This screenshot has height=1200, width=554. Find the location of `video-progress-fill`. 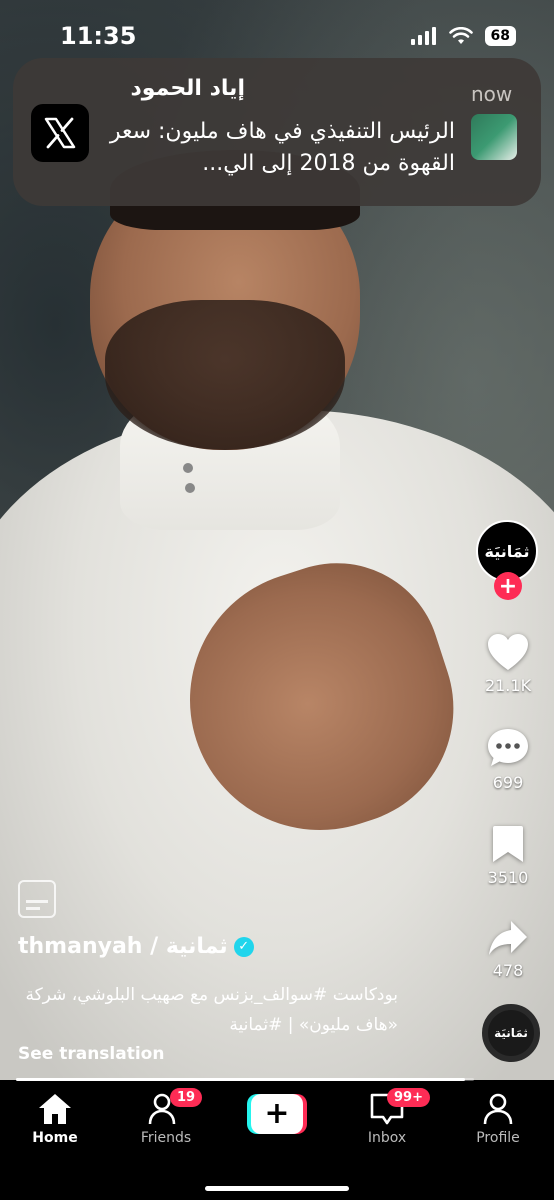

video-progress-fill is located at coordinates (240, 1079).